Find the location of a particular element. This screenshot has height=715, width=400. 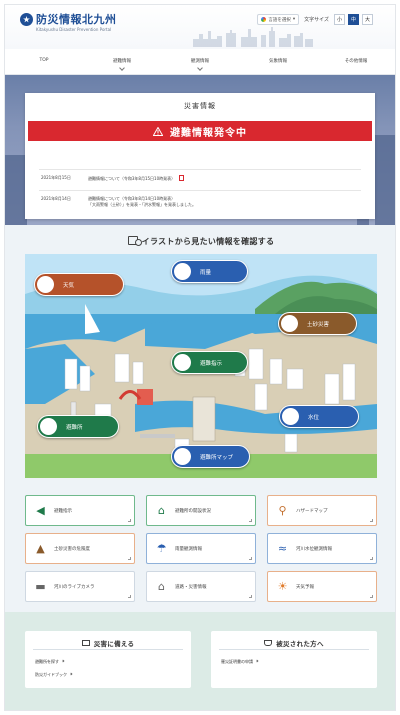

tile-river-level: ≈ 河川水位観測情報 is located at coordinates (322, 548).